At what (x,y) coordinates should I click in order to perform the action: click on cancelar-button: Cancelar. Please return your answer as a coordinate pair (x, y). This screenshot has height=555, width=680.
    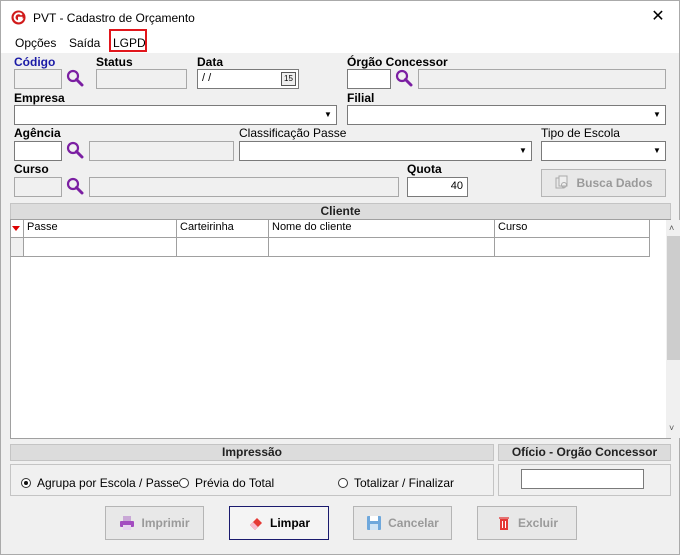
    Looking at the image, I should click on (402, 523).